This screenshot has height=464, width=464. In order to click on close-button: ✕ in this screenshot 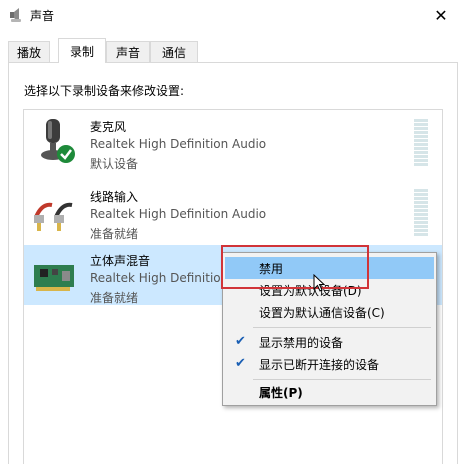, I will do `click(441, 15)`.